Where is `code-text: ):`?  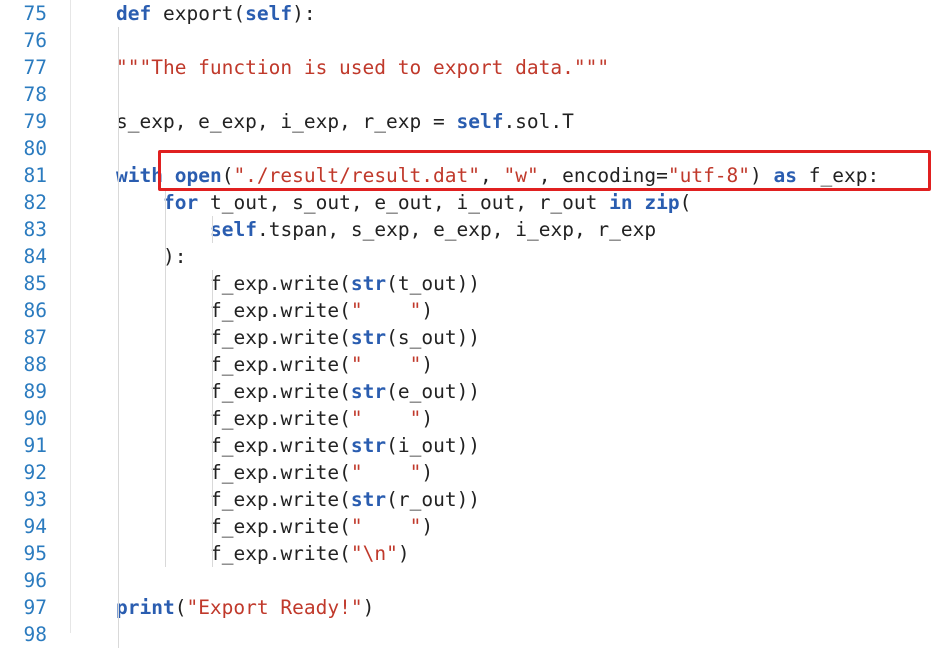 code-text: ): is located at coordinates (174, 256).